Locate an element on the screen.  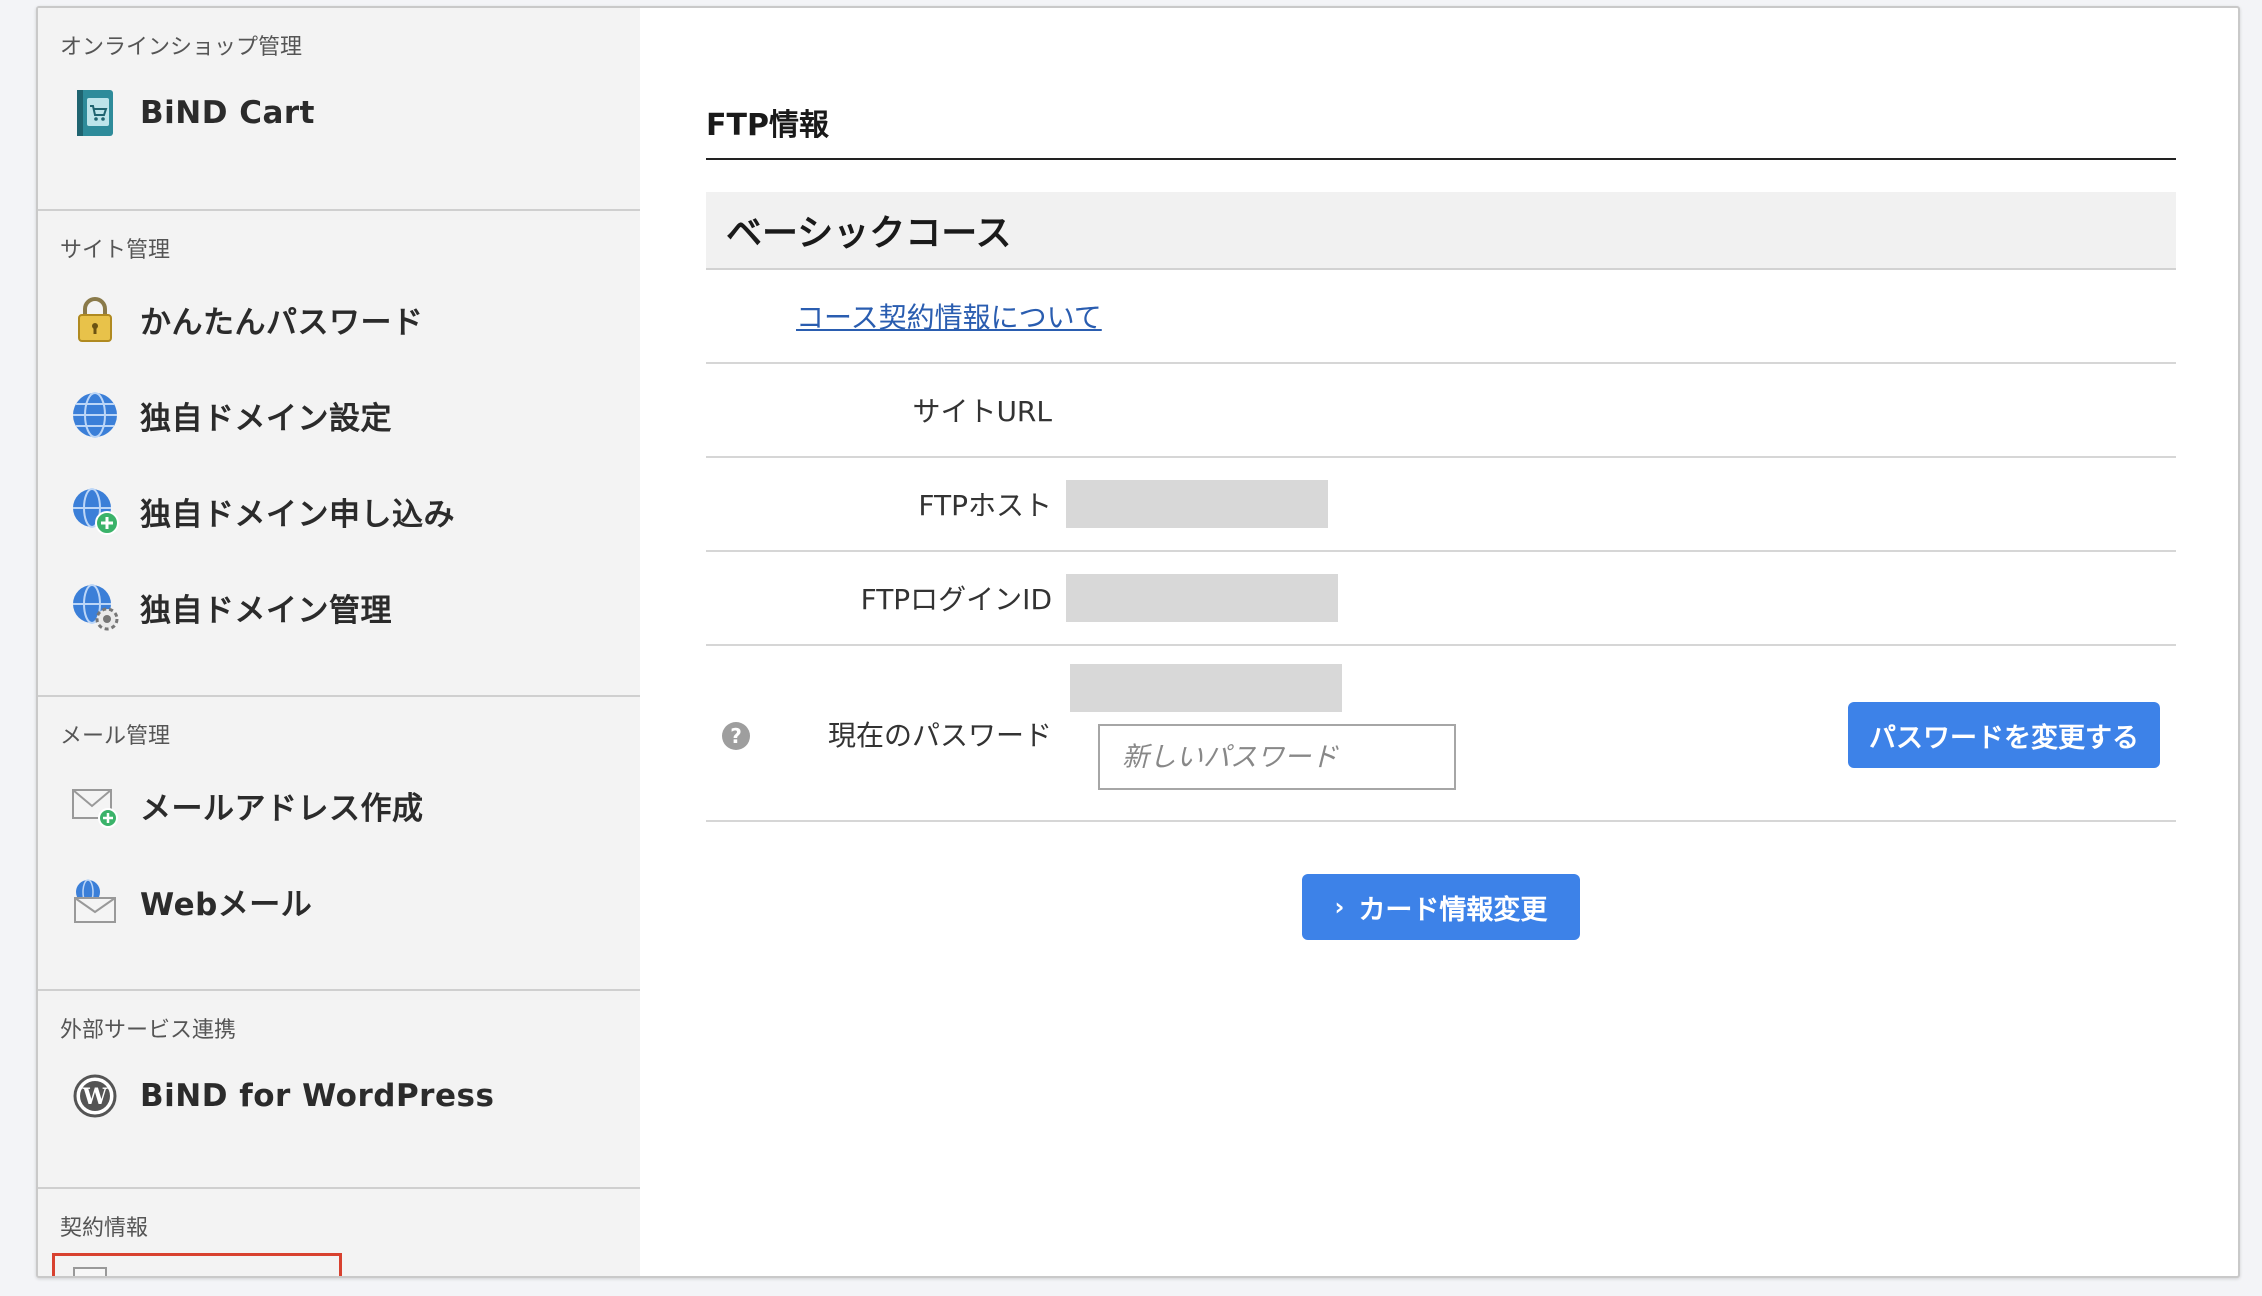
ftp-host-row: FTPホスト is located at coordinates (1441, 505).